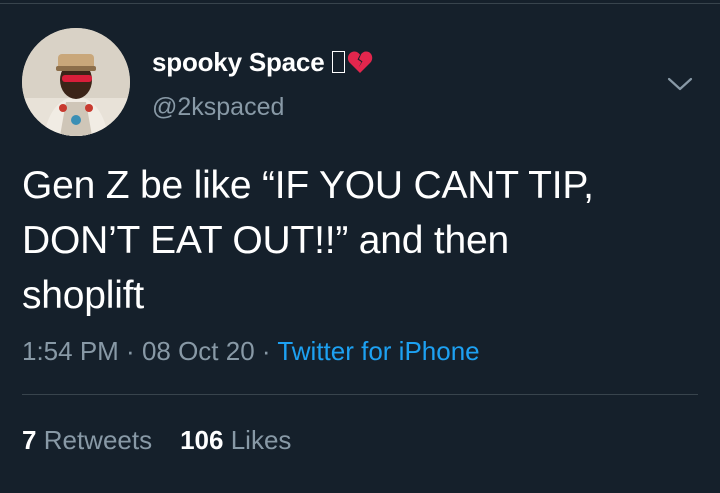  What do you see at coordinates (680, 84) in the screenshot?
I see `chevron-down-icon` at bounding box center [680, 84].